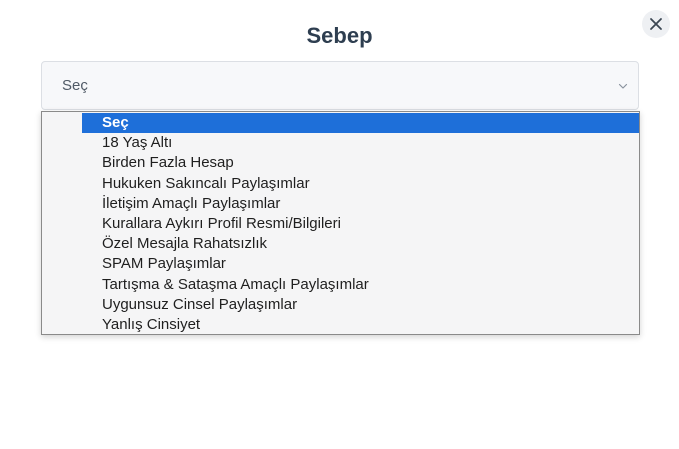  What do you see at coordinates (360, 224) in the screenshot?
I see `option-profile-violation: Kurallara Aykırı Profil Resmi/Bilgileri` at bounding box center [360, 224].